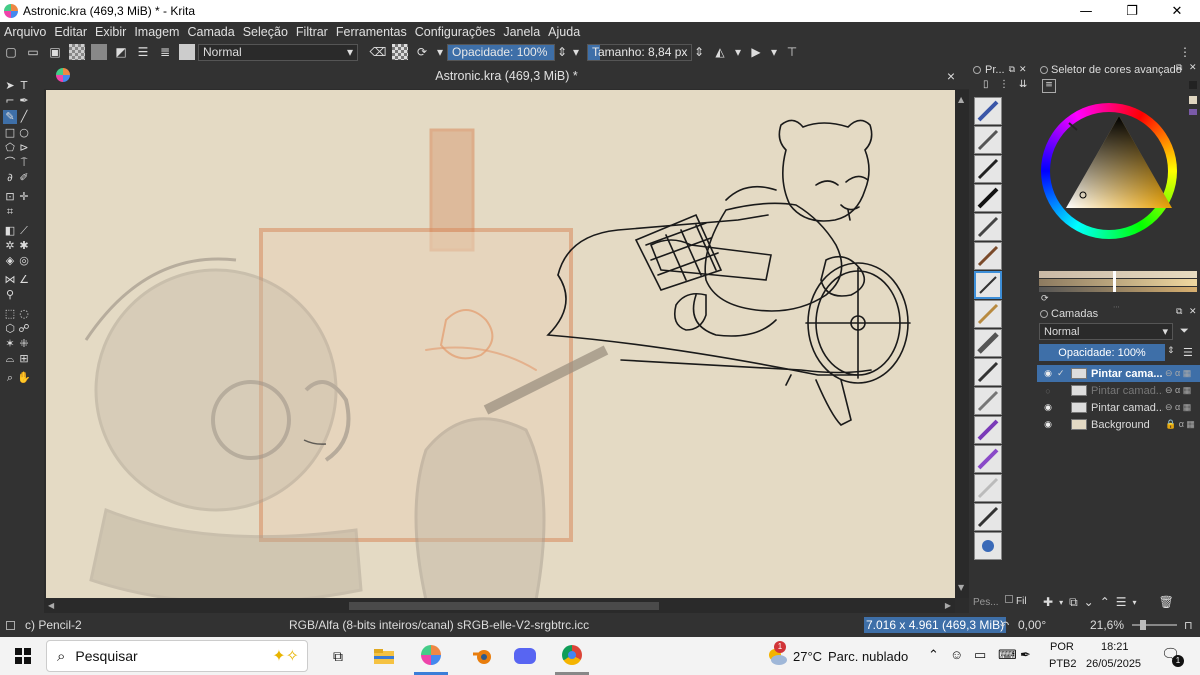  What do you see at coordinates (1118, 390) in the screenshot?
I see `layer-row: ○ Pintar camad... ⊖ α ▦` at bounding box center [1118, 390].